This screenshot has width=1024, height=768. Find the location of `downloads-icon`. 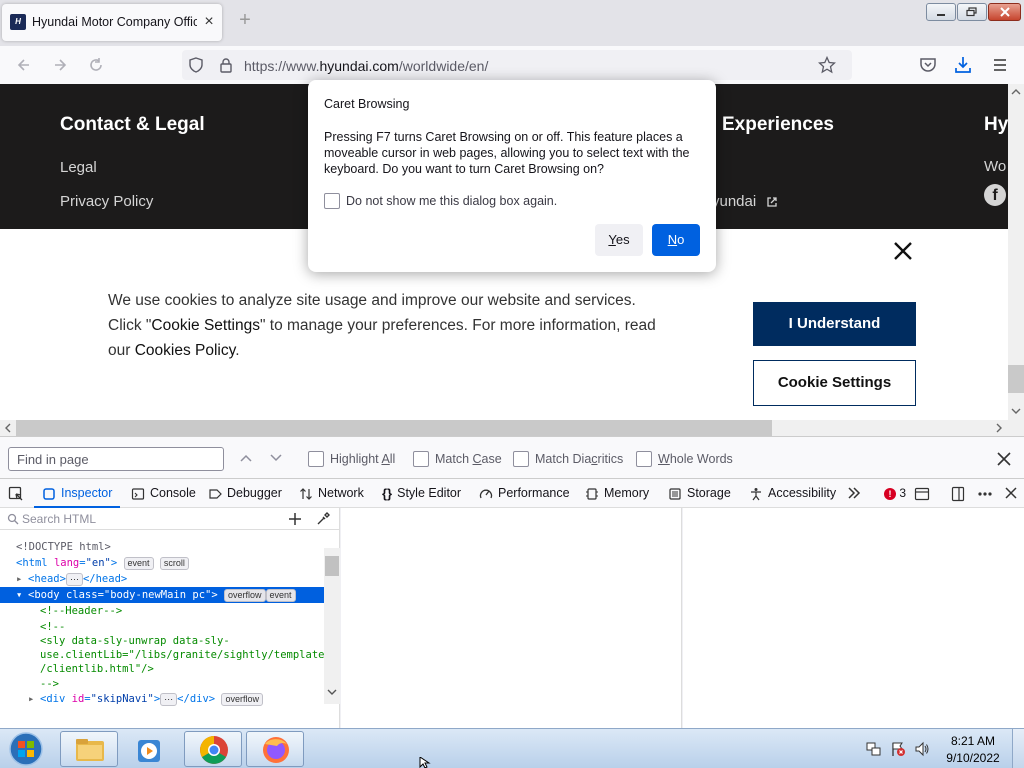

downloads-icon is located at coordinates (963, 65).